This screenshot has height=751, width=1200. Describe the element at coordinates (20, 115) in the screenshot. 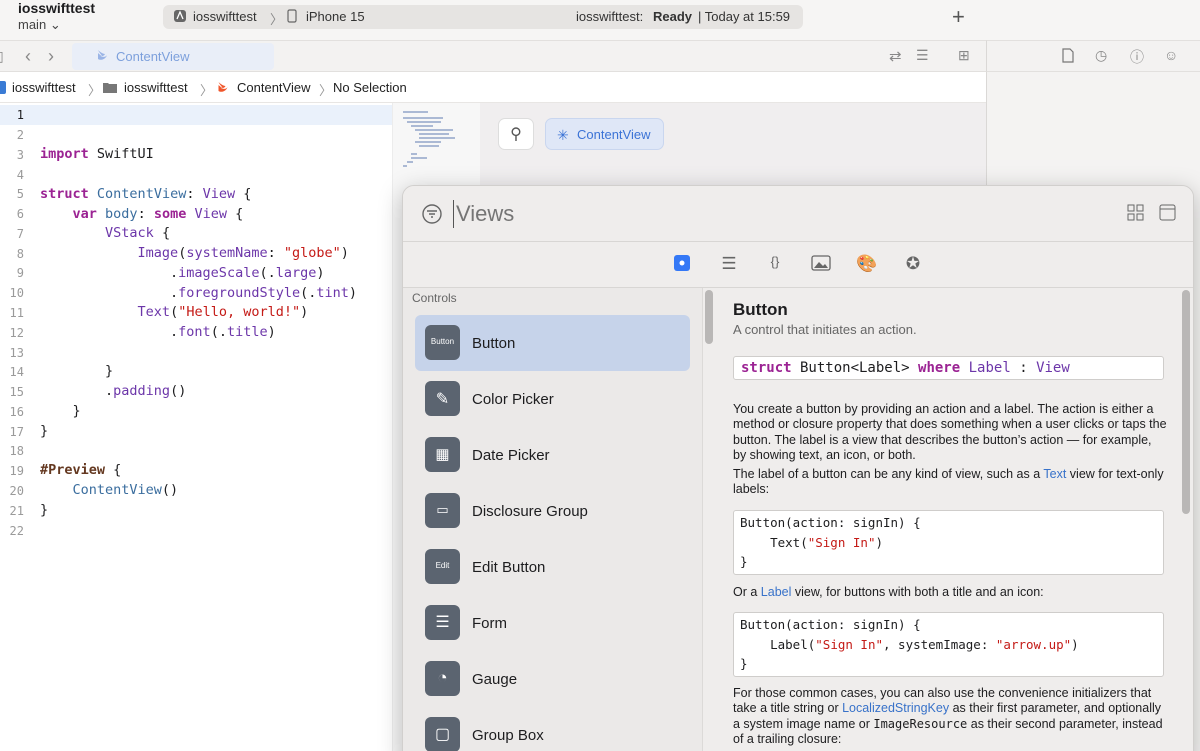

I see `line-number: 1` at that location.